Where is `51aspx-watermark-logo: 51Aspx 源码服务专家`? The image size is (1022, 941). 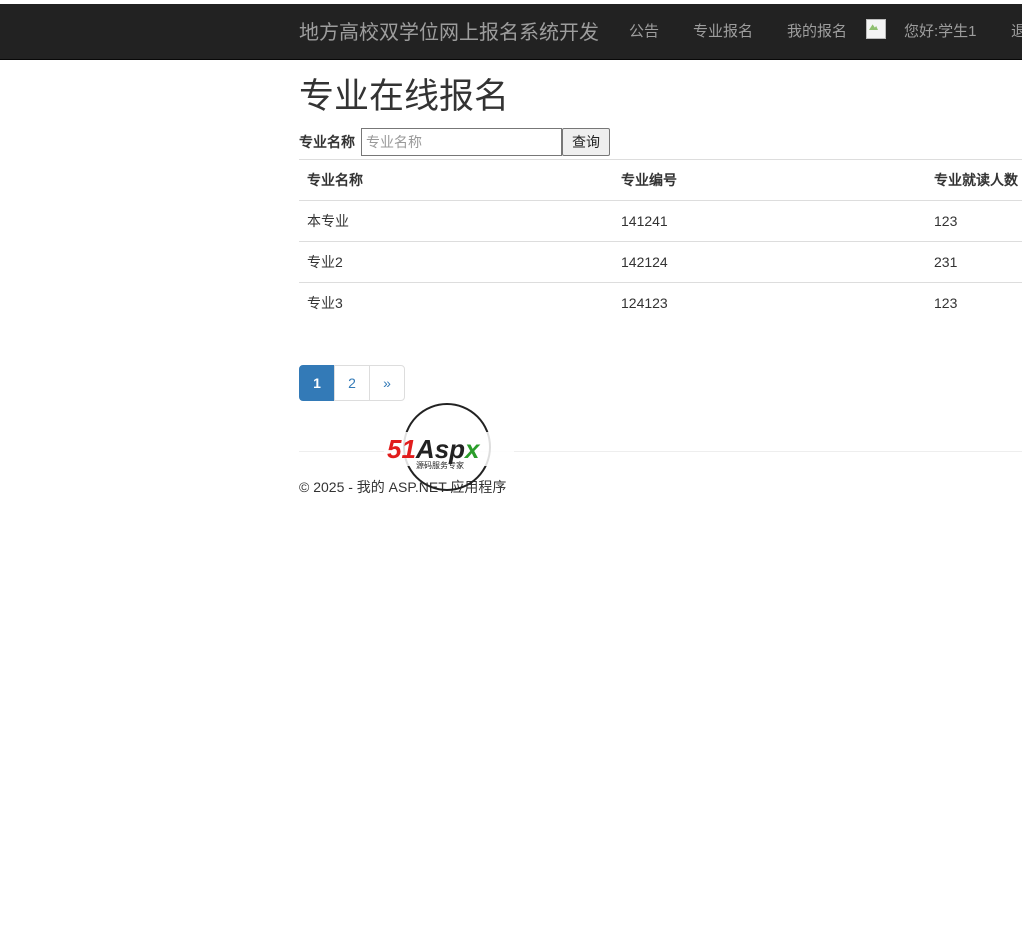
51aspx-watermark-logo: 51Aspx 源码服务专家 is located at coordinates (449, 447).